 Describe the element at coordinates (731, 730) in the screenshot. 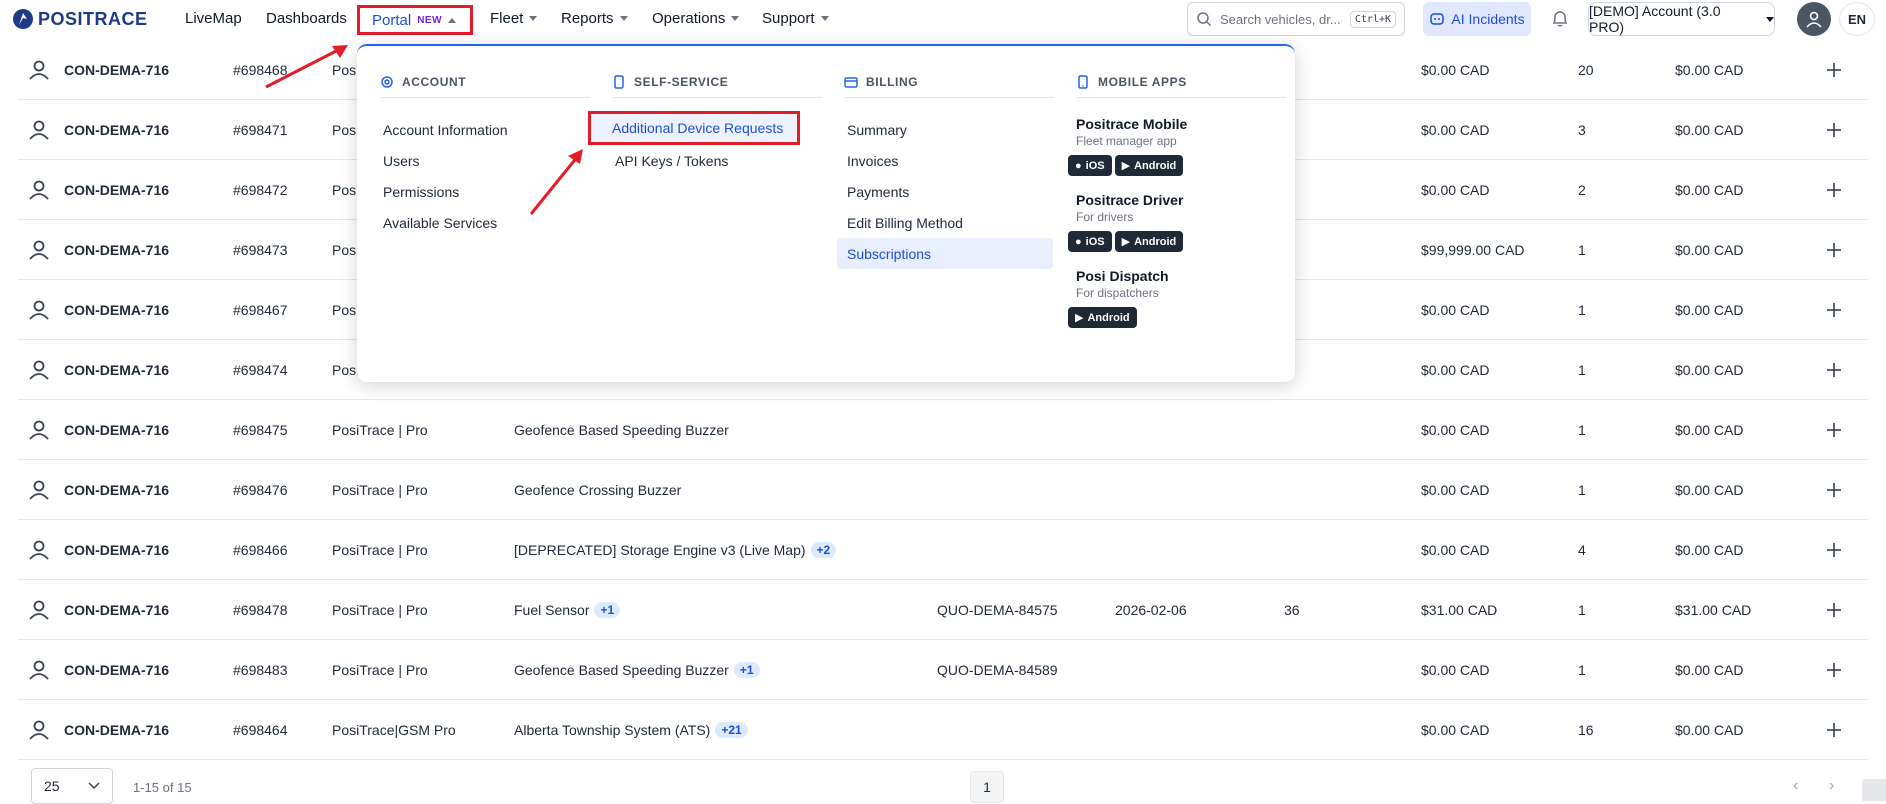

I see `more-services-badge: +21` at that location.